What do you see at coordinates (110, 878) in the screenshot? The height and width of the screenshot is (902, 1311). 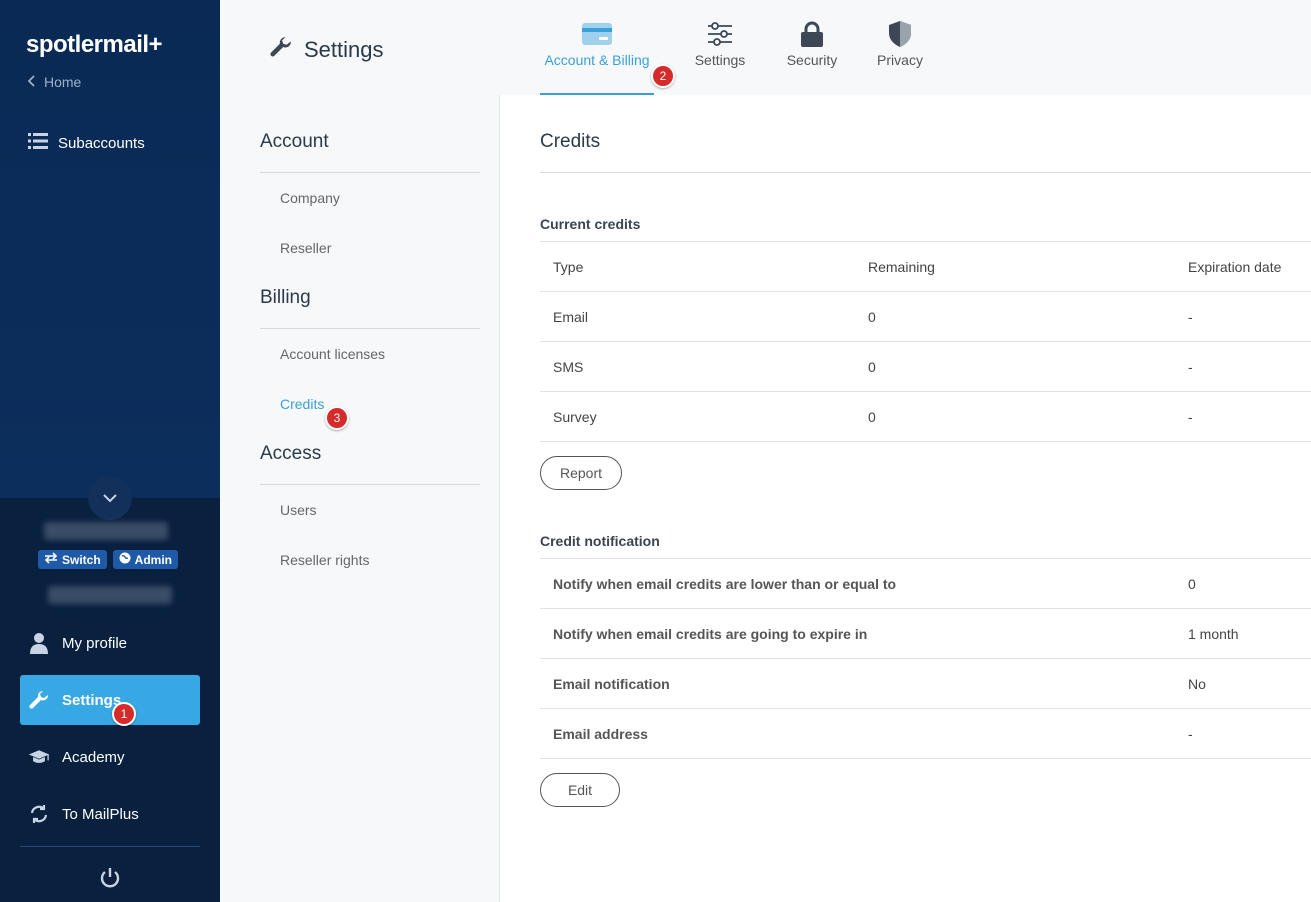 I see `power-icon` at bounding box center [110, 878].